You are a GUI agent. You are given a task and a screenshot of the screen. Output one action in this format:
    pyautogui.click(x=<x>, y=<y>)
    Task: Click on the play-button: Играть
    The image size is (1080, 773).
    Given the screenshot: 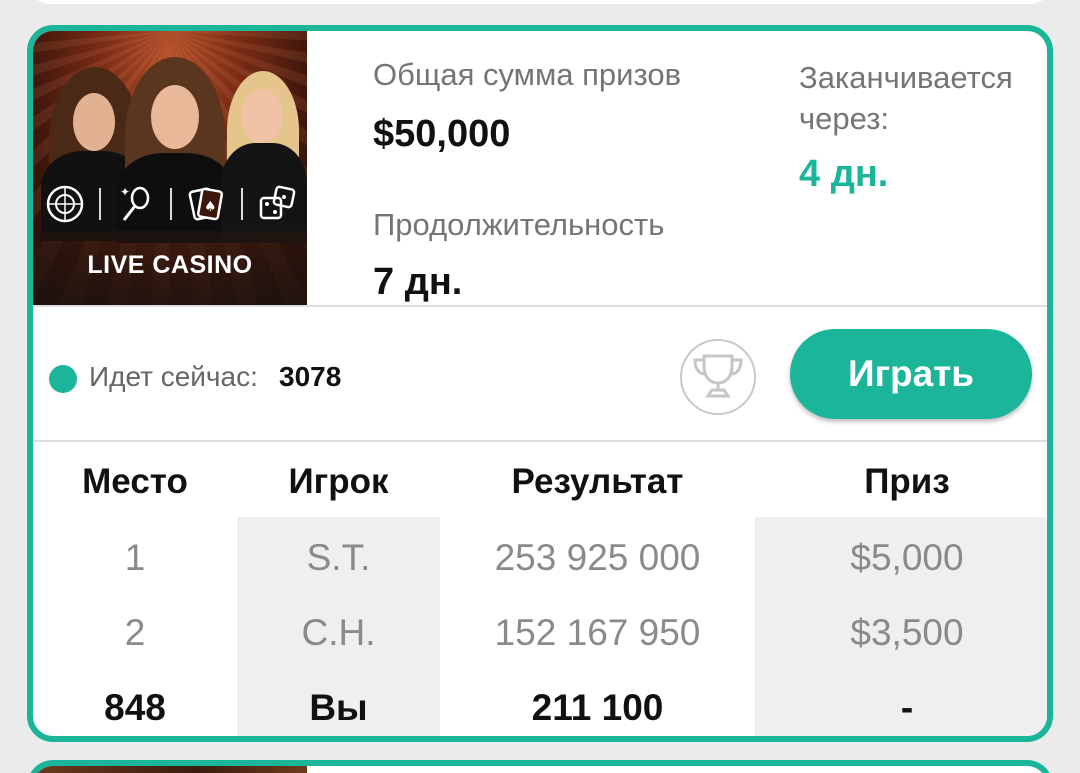 What is the action you would take?
    pyautogui.click(x=911, y=374)
    